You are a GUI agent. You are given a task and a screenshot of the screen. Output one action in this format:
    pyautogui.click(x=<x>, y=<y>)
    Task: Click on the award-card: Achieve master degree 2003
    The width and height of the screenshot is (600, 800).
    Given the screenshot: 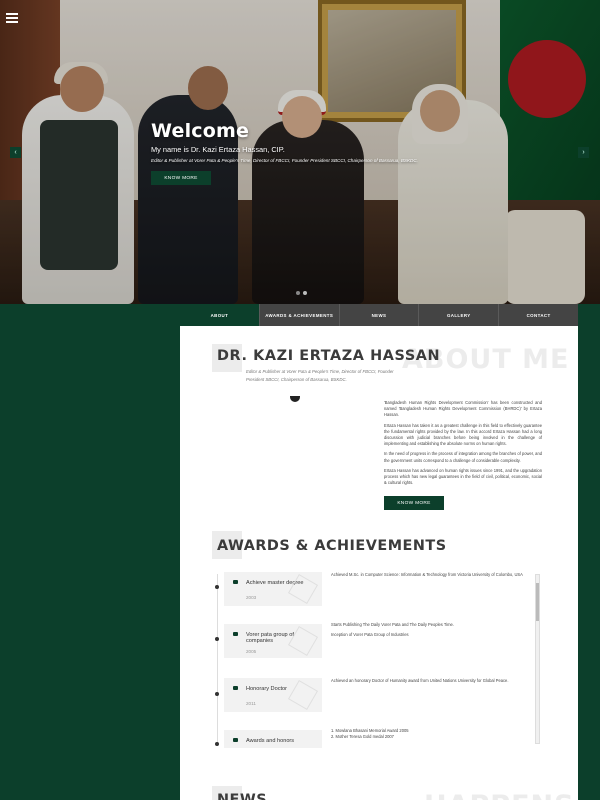 What is the action you would take?
    pyautogui.click(x=273, y=589)
    